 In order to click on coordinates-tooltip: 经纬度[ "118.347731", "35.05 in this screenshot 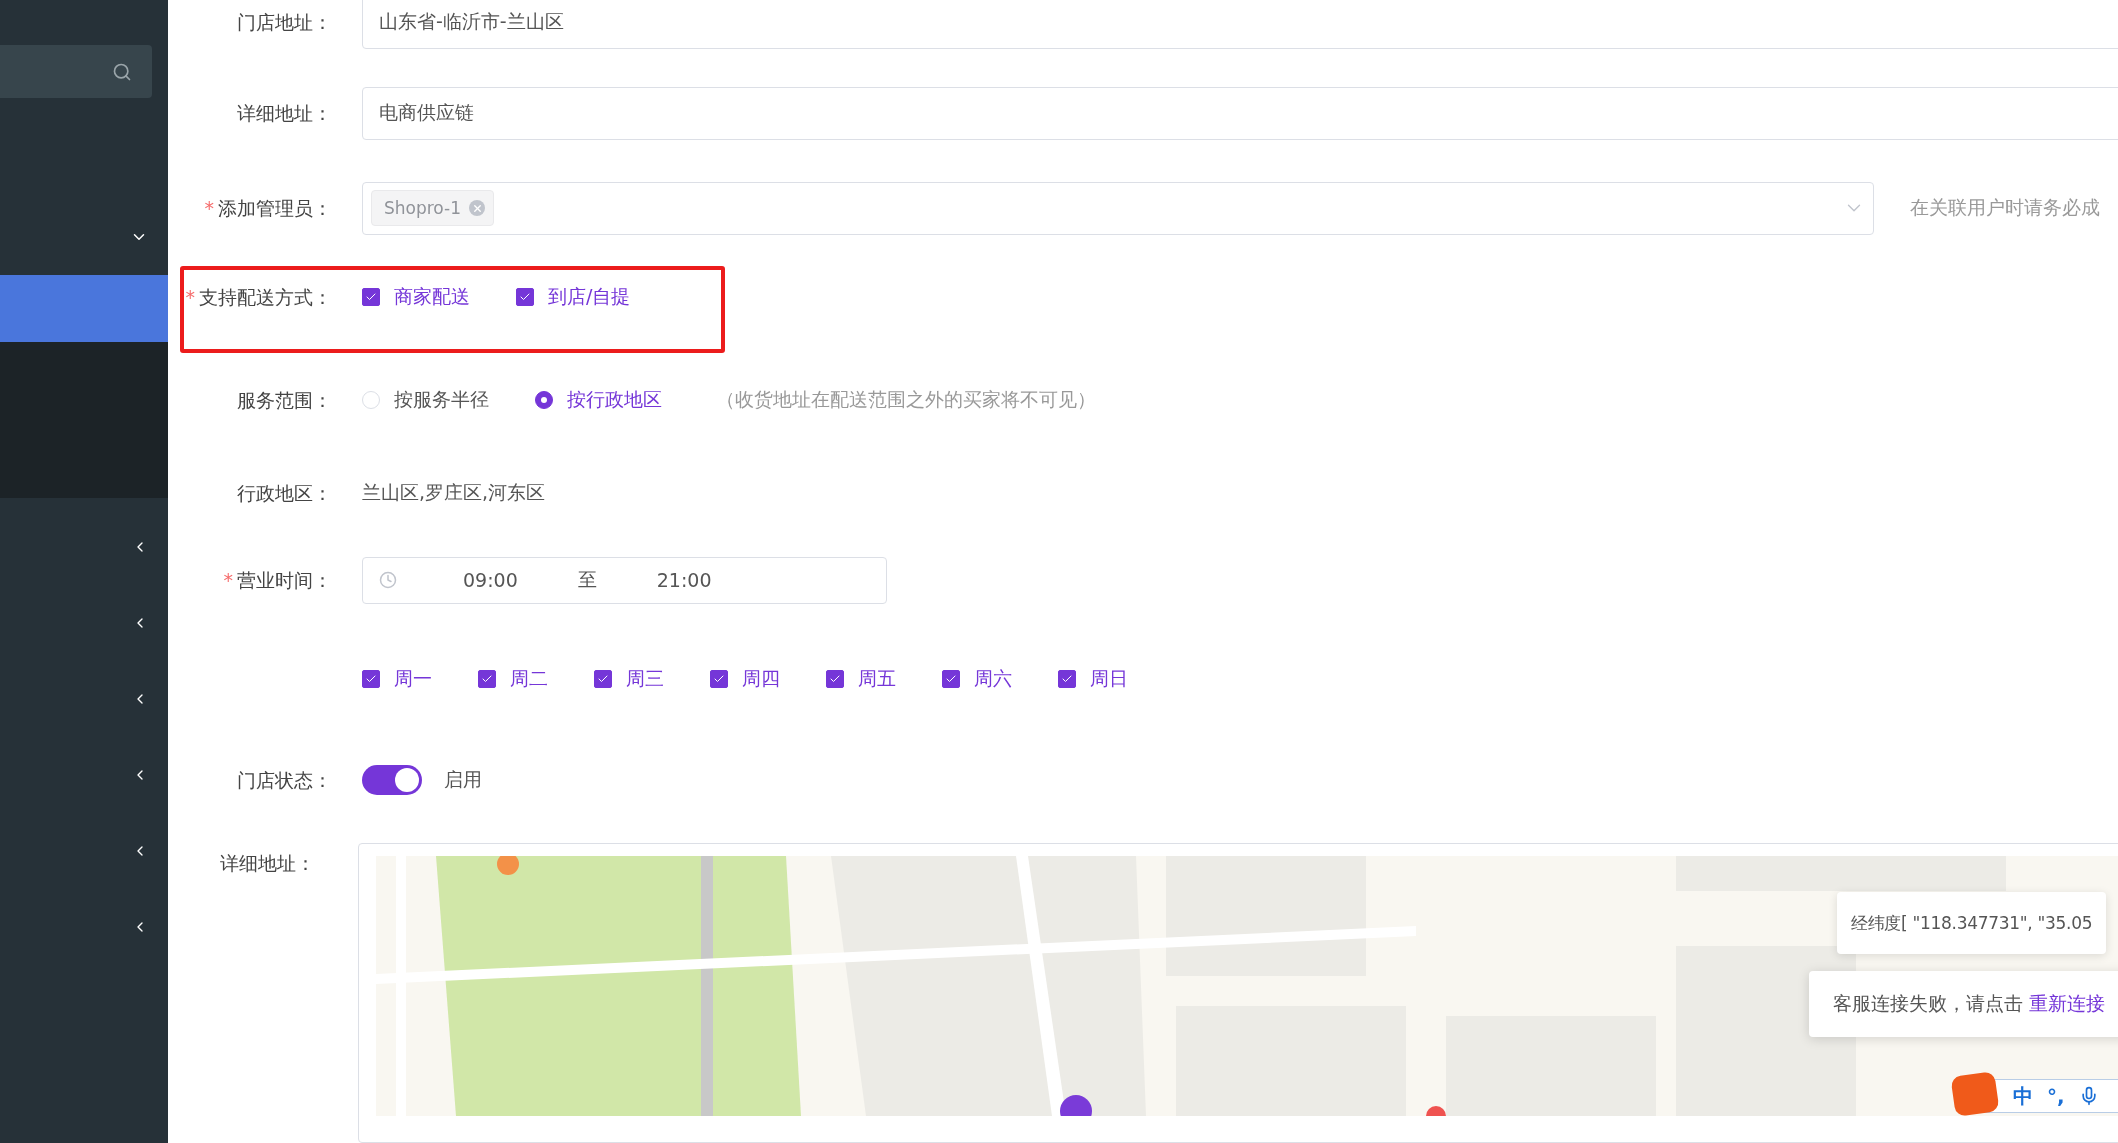, I will do `click(1972, 923)`.